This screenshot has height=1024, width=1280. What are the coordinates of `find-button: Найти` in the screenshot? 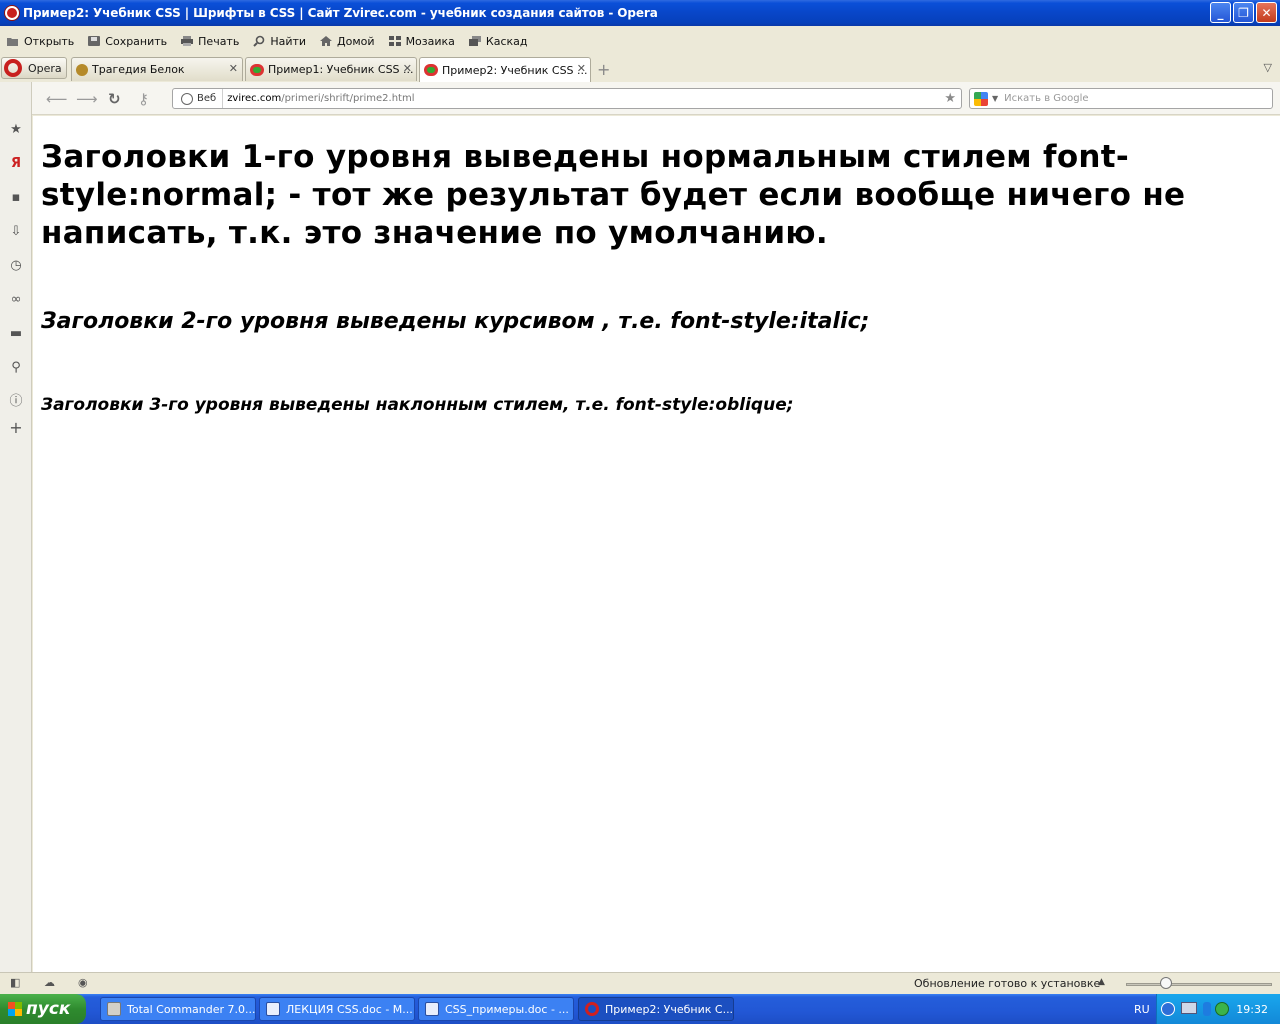 It's located at (279, 41).